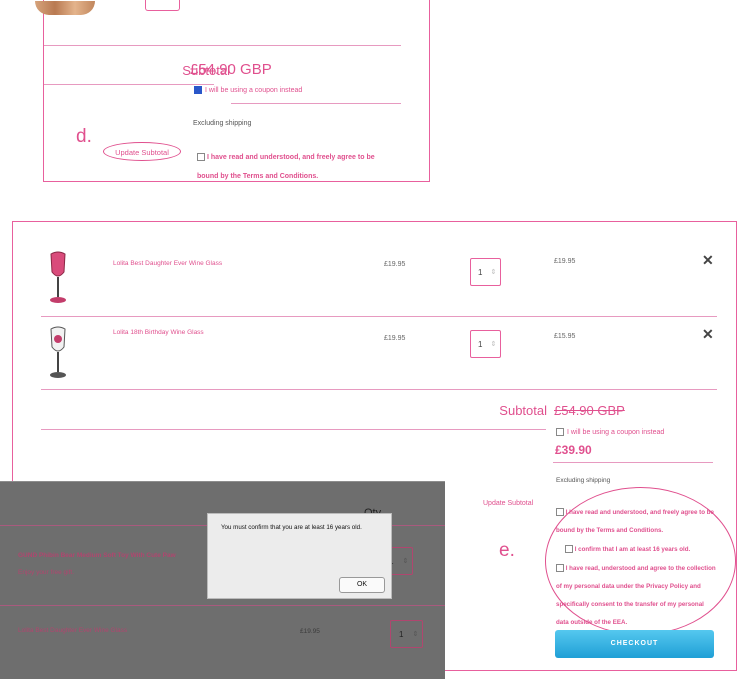  What do you see at coordinates (73, 630) in the screenshot?
I see `overlay-item-name: Lolita Best Daughter Ever Wine Glass` at bounding box center [73, 630].